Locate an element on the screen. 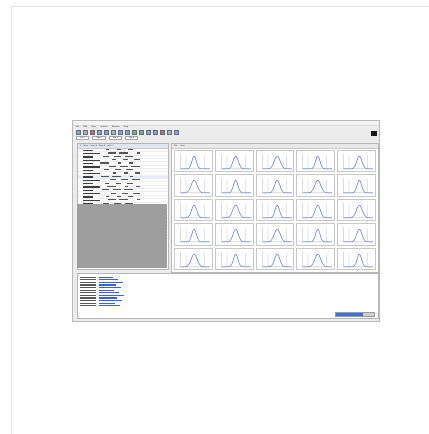 Image resolution: width=429 pixels, height=434 pixels. copy-icon is located at coordinates (120, 132).